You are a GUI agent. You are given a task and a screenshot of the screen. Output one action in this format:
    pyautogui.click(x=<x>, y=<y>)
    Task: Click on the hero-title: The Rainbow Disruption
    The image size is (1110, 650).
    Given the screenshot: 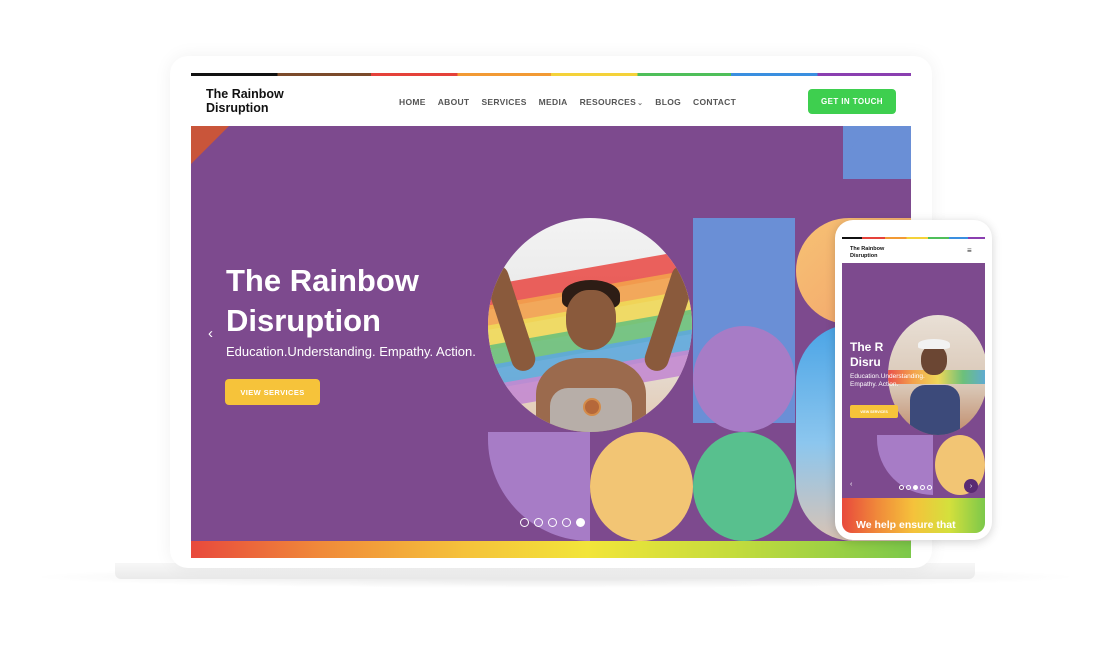 What is the action you would take?
    pyautogui.click(x=356, y=301)
    